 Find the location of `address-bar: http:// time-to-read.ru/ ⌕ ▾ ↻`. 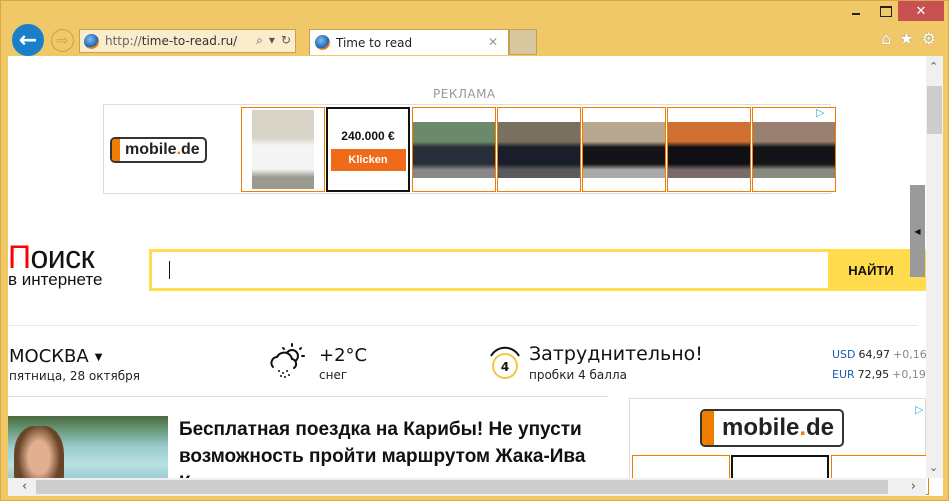

address-bar: http:// time-to-read.ru/ ⌕ ▾ ↻ is located at coordinates (187, 41).